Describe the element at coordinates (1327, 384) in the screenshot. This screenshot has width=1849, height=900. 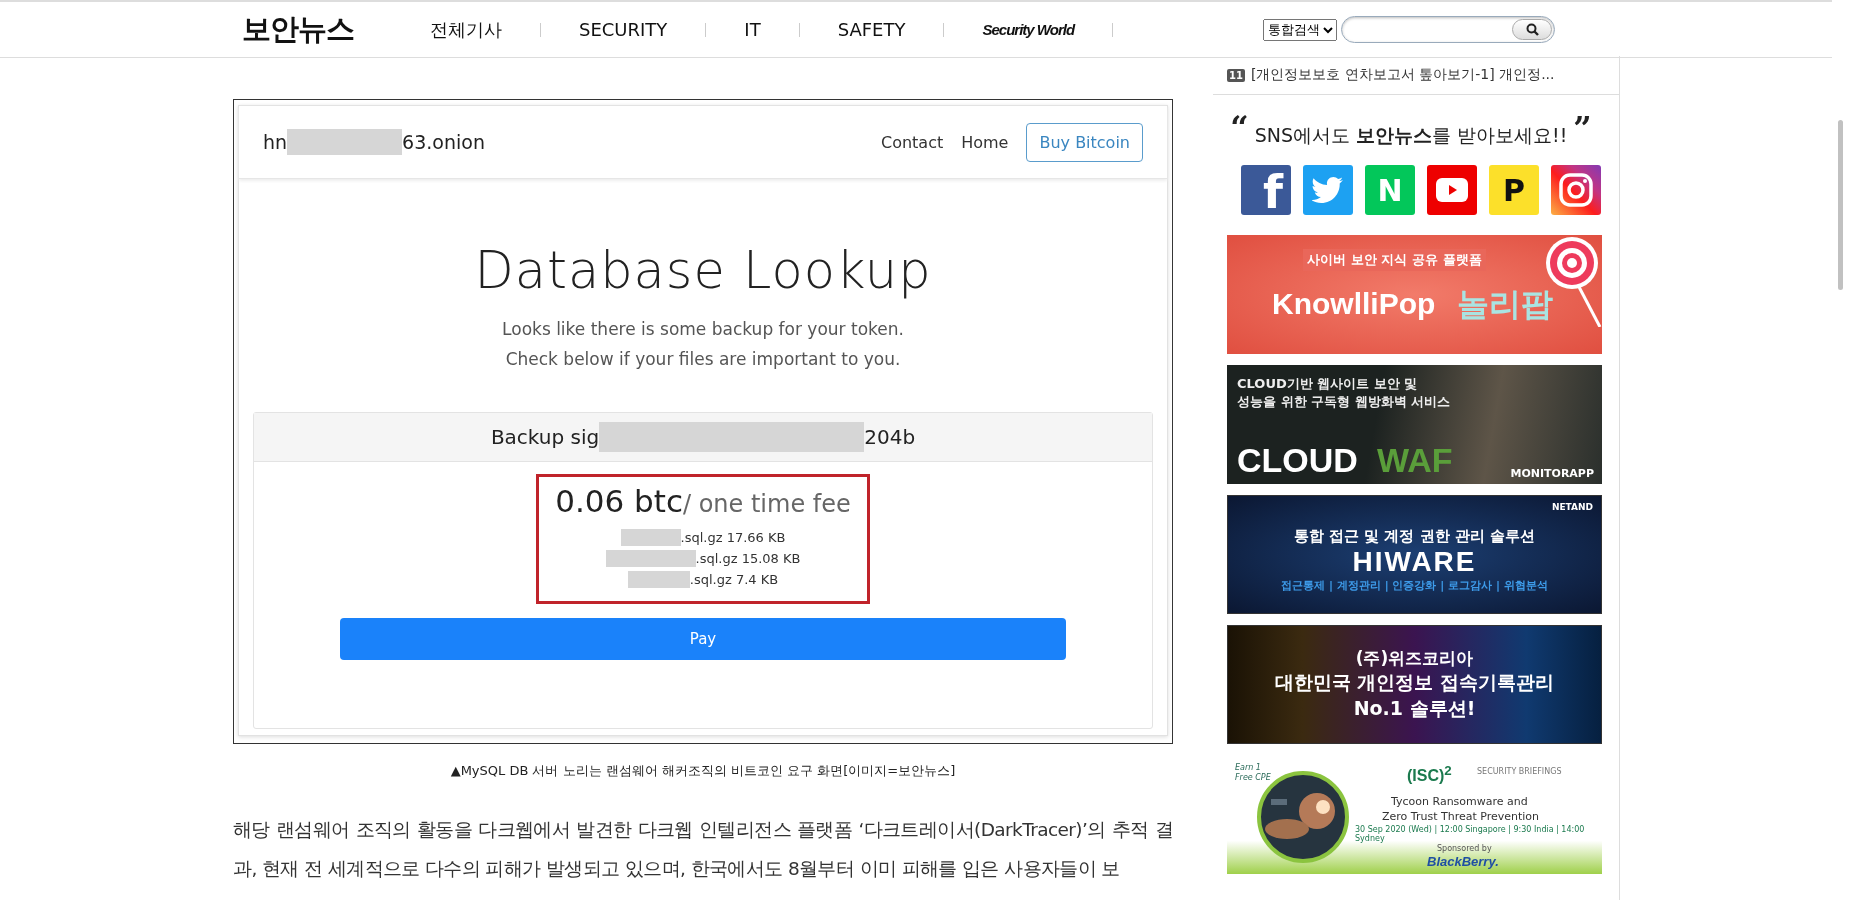
I see `banner-text: CLOUD기반 웹사이트 보안 및` at that location.